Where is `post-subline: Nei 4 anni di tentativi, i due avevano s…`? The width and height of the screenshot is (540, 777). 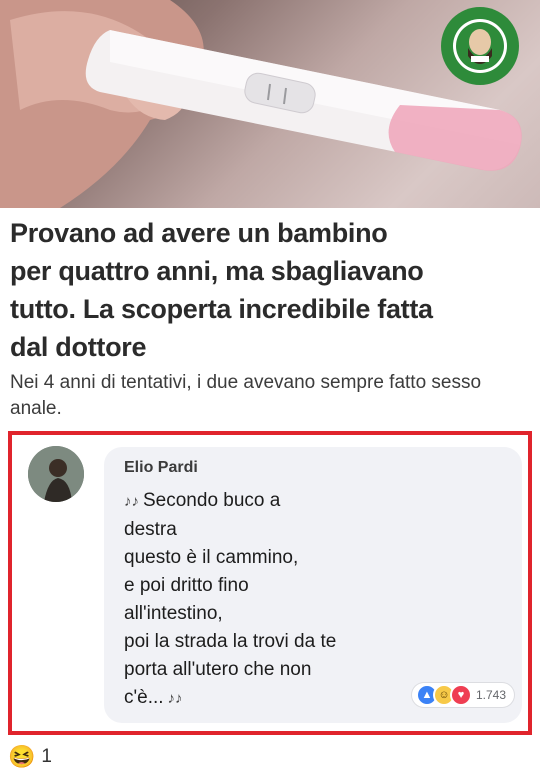
post-subline: Nei 4 anni di tentativi, i due avevano s… is located at coordinates (246, 395).